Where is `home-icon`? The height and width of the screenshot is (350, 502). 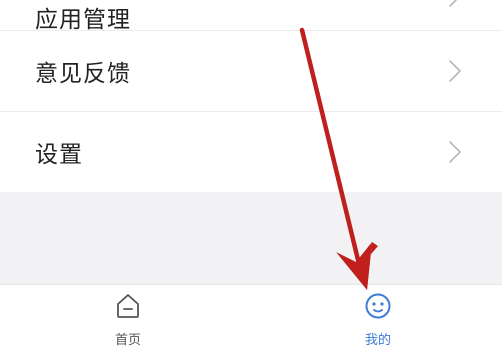
home-icon is located at coordinates (128, 306).